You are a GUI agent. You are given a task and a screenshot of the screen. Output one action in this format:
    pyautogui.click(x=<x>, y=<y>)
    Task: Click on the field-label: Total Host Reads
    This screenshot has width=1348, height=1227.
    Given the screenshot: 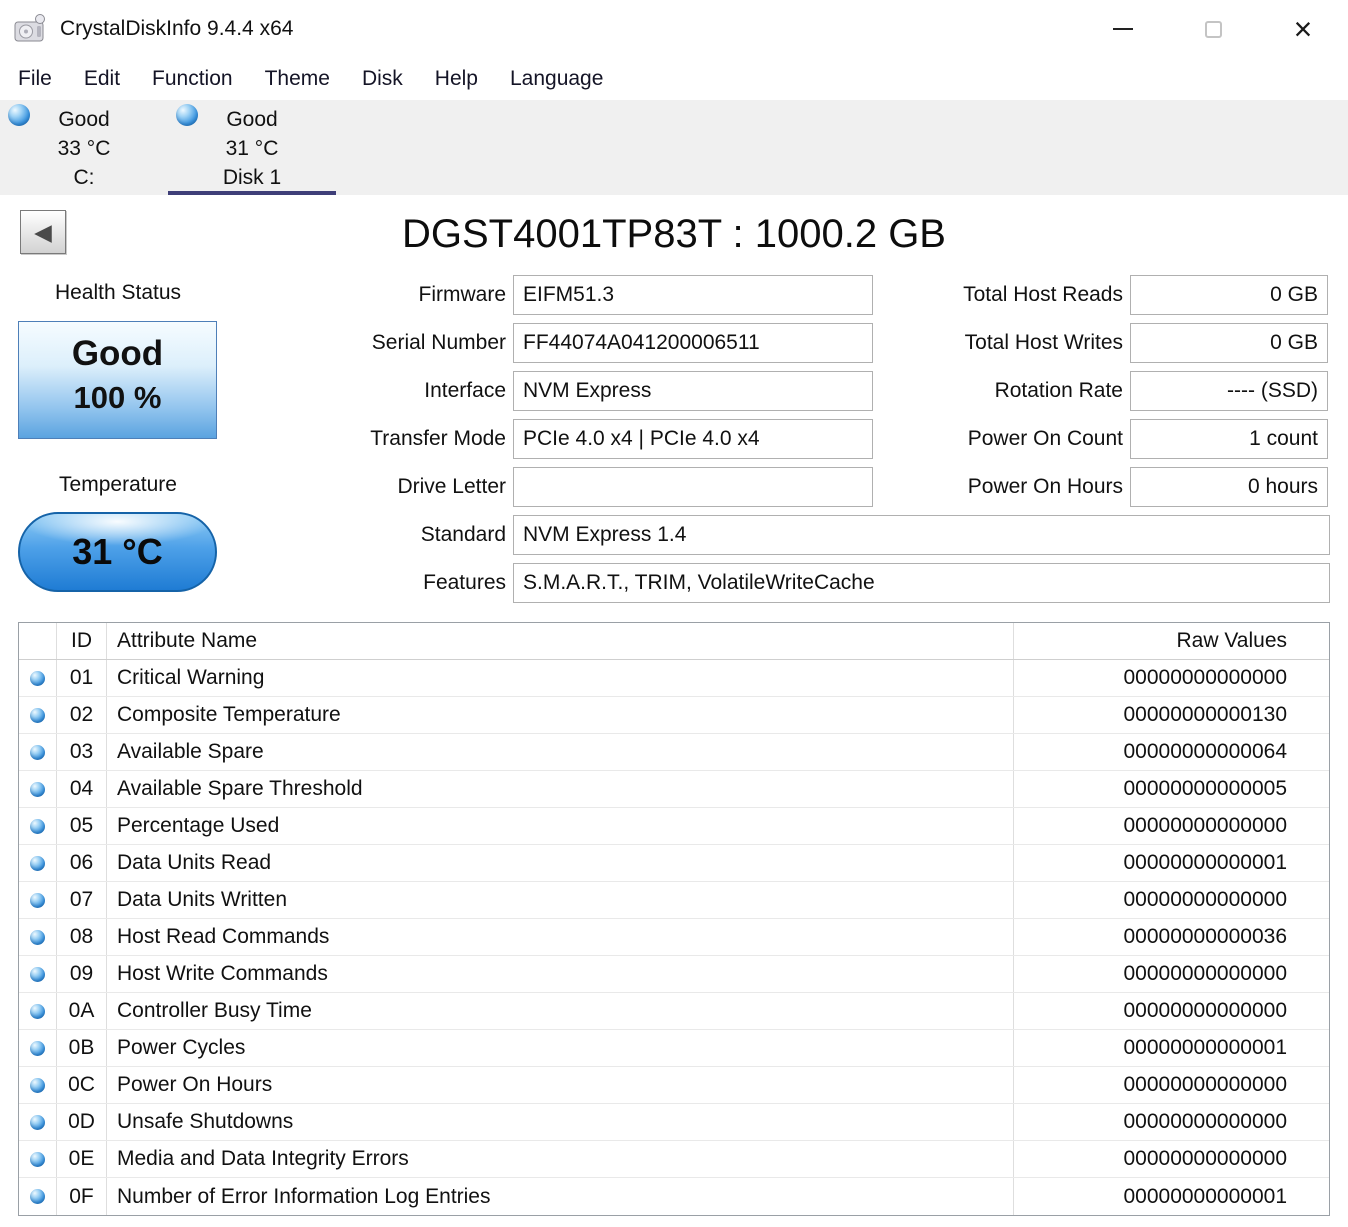 What is the action you would take?
    pyautogui.click(x=1043, y=294)
    